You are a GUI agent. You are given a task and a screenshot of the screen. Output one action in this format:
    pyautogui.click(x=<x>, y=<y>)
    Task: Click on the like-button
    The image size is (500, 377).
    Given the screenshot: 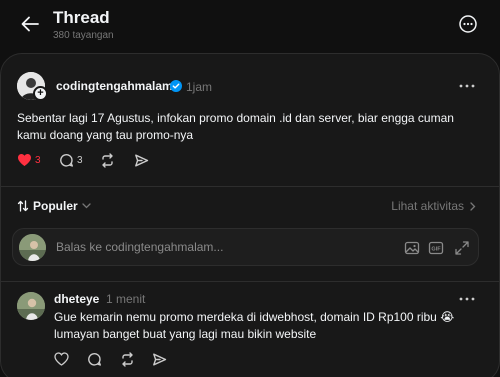 What is the action you would take?
    pyautogui.click(x=61, y=359)
    